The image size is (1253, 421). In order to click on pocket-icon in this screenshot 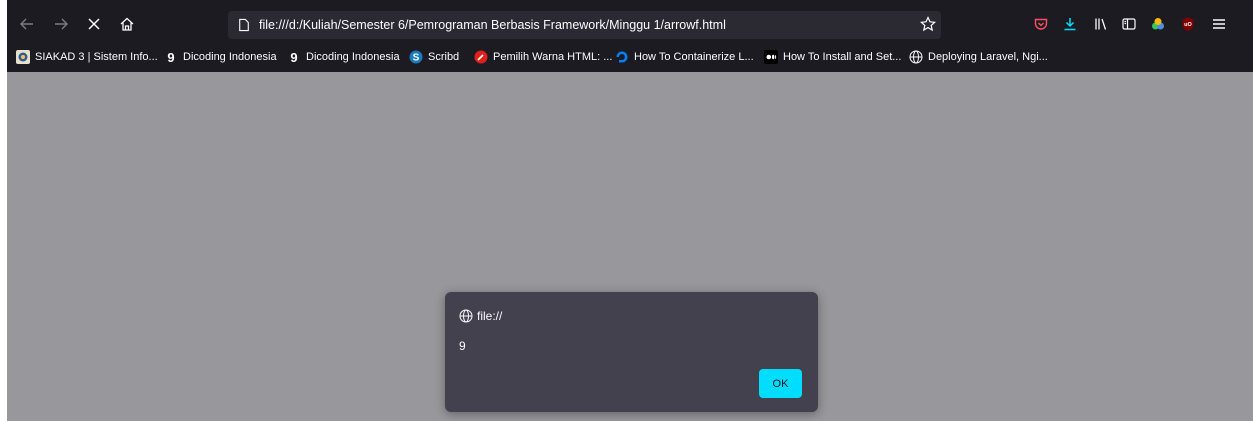, I will do `click(1041, 24)`.